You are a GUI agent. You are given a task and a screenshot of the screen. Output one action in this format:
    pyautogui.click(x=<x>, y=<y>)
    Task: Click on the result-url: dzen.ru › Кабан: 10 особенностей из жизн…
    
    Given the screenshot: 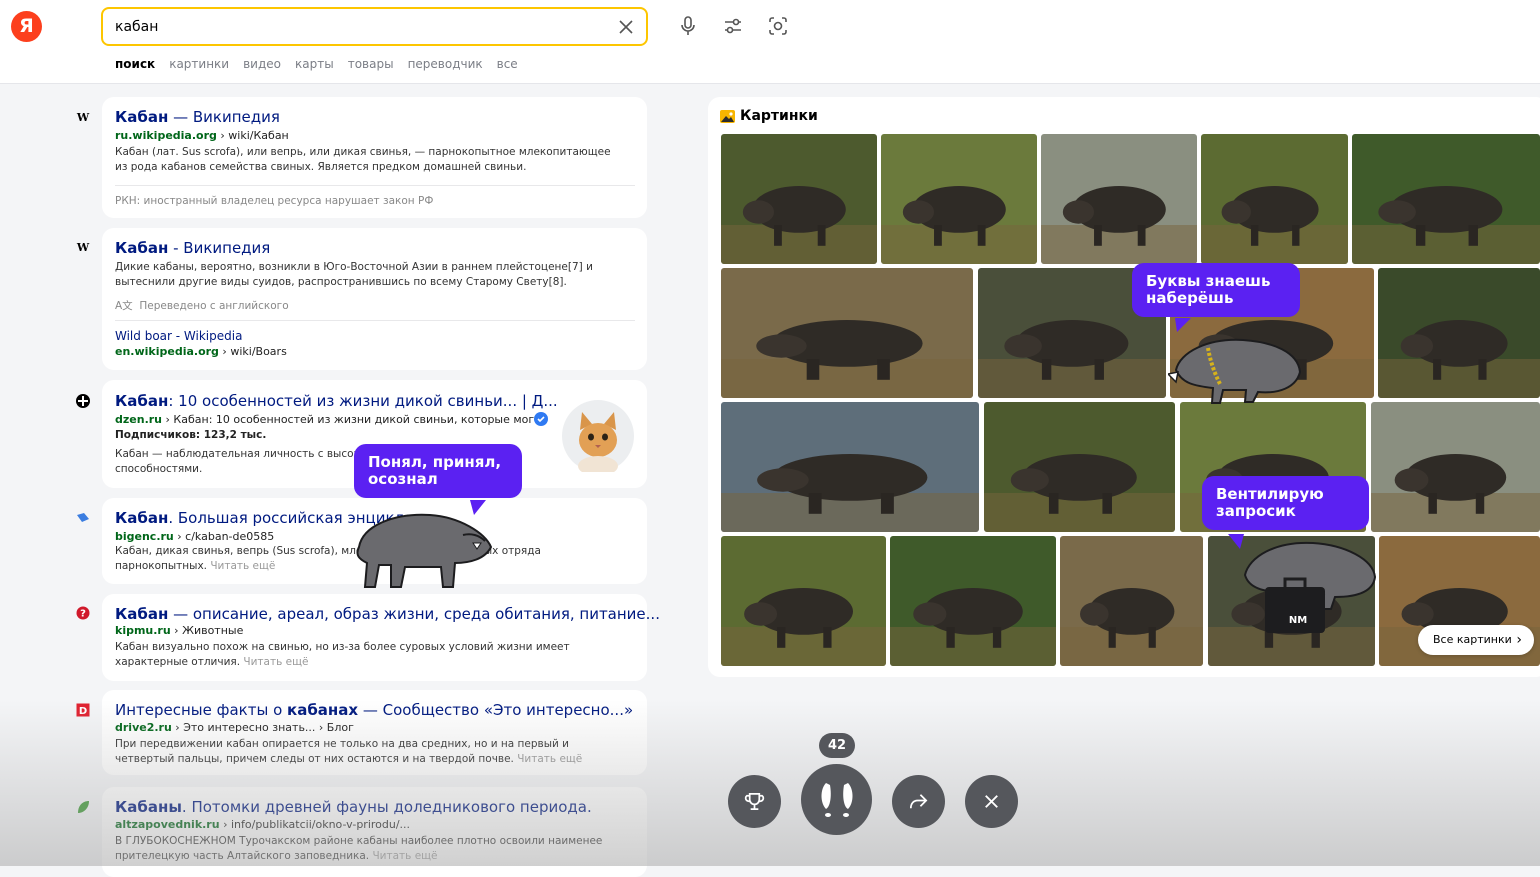 What is the action you would take?
    pyautogui.click(x=330, y=419)
    